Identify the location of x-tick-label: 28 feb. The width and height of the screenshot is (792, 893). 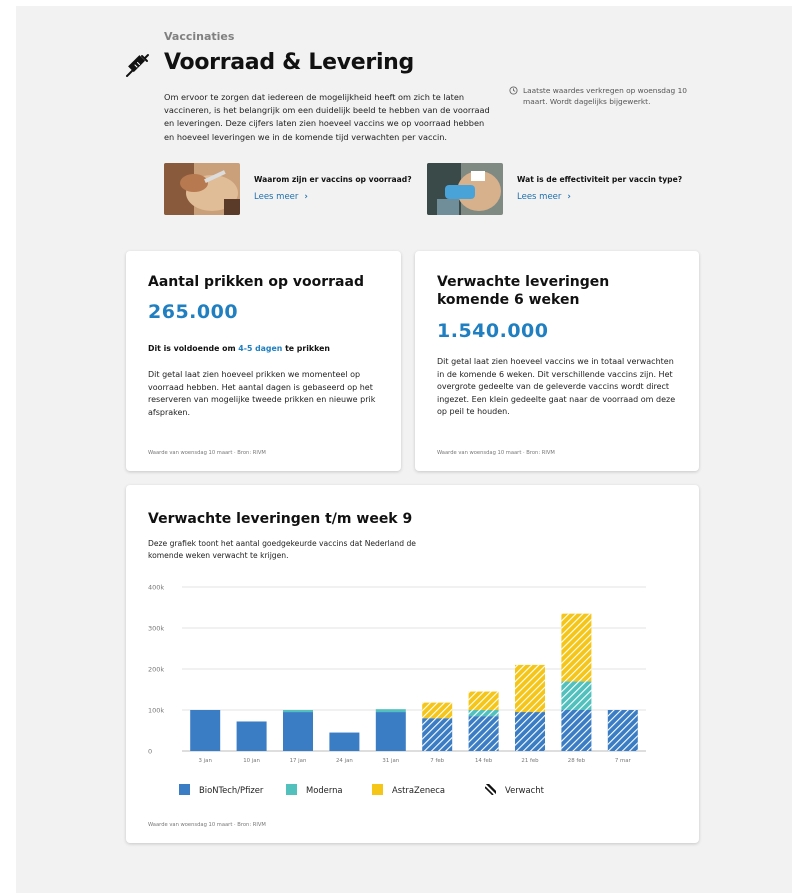
(577, 761).